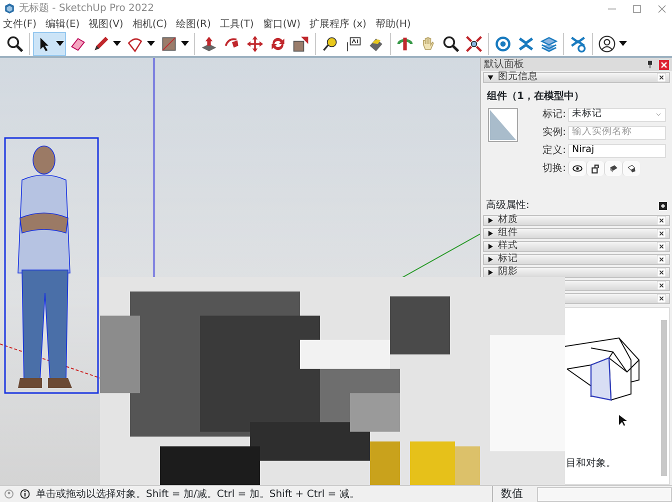 This screenshot has height=502, width=672. What do you see at coordinates (554, 151) in the screenshot?
I see `field-label: 定义:` at bounding box center [554, 151].